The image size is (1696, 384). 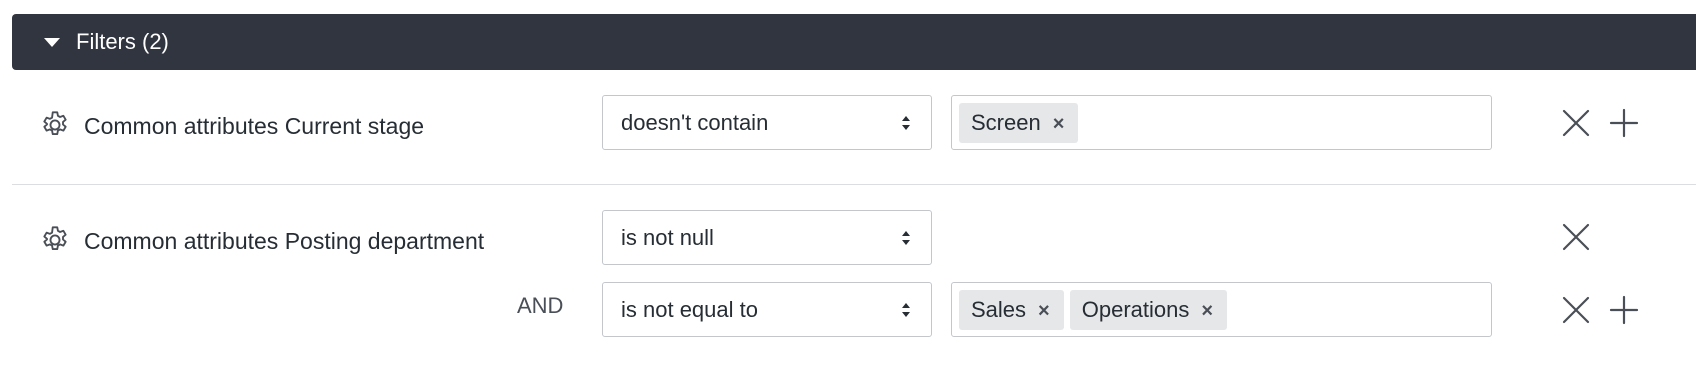 I want to click on value-tag: Operations ×, so click(x=1148, y=309).